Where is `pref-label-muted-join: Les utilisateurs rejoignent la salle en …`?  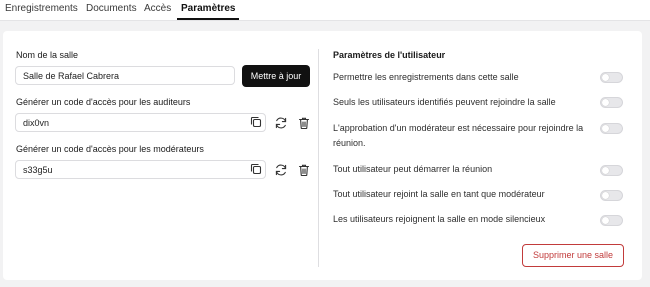
pref-label-muted-join: Les utilisateurs rejoignent la salle en … is located at coordinates (439, 219).